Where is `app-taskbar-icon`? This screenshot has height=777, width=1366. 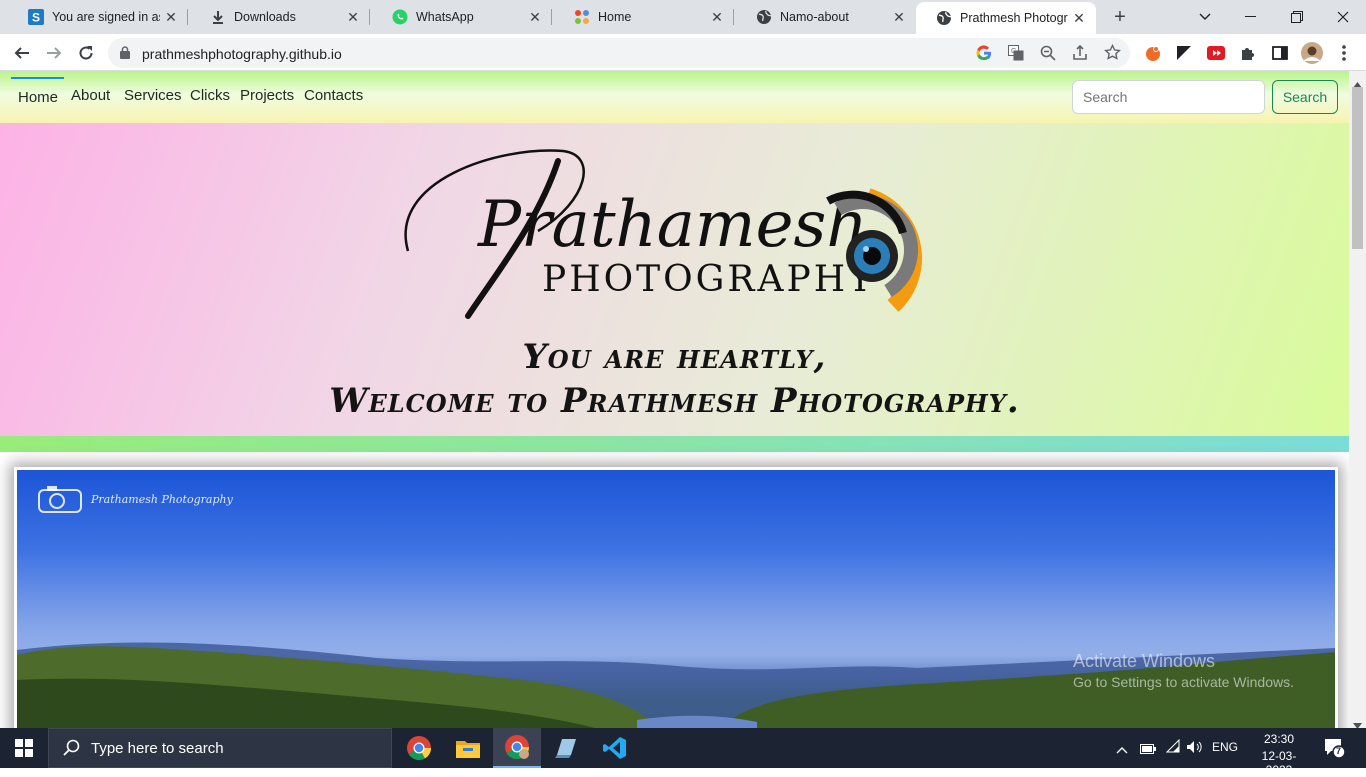
app-taskbar-icon is located at coordinates (566, 748).